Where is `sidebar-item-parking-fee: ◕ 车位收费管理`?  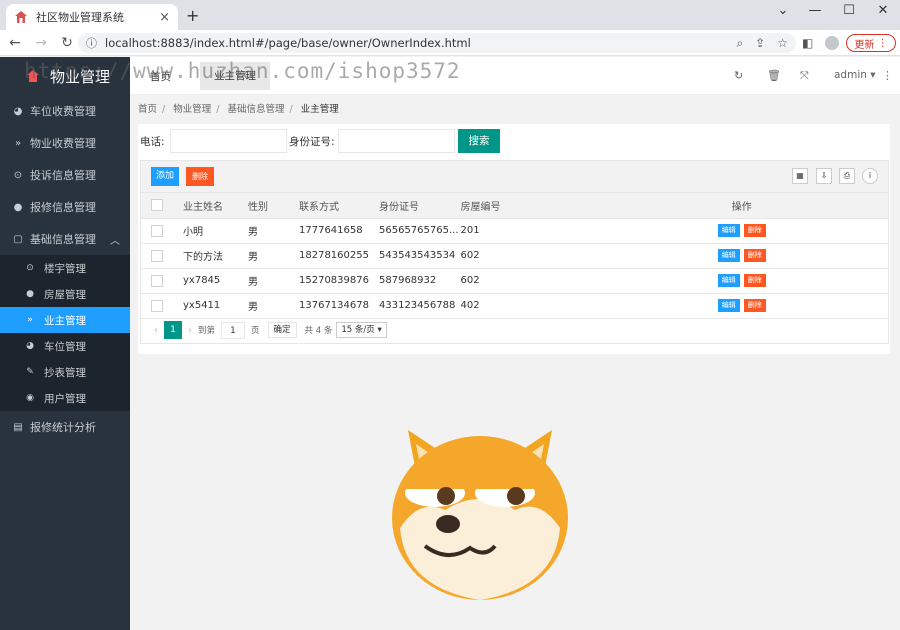
sidebar-item-parking-fee: ◕ 车位收费管理 is located at coordinates (65, 111).